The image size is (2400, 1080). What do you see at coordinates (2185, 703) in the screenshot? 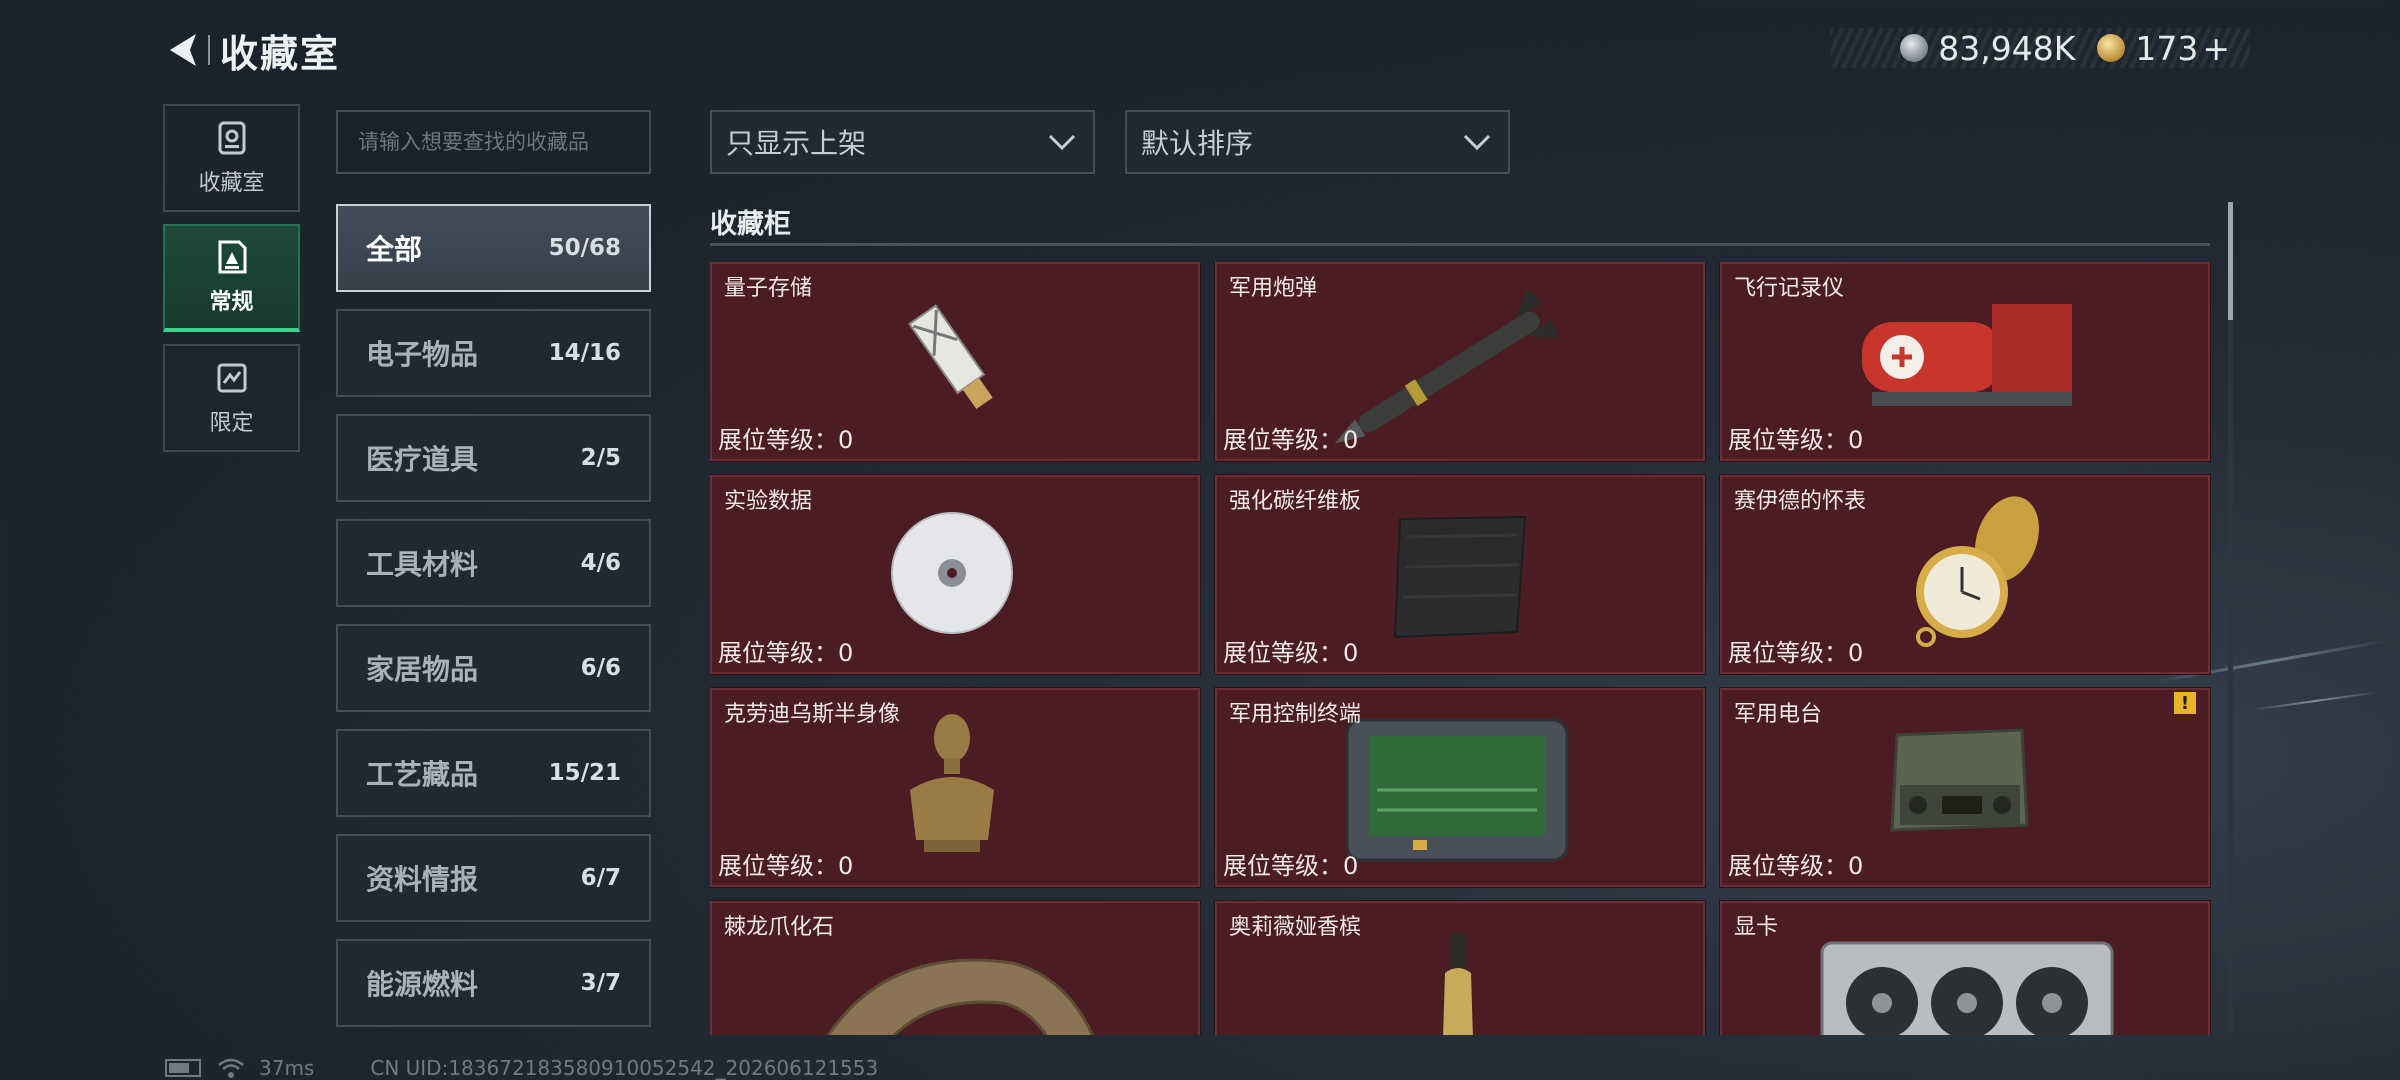
I see `alert-badge: !` at bounding box center [2185, 703].